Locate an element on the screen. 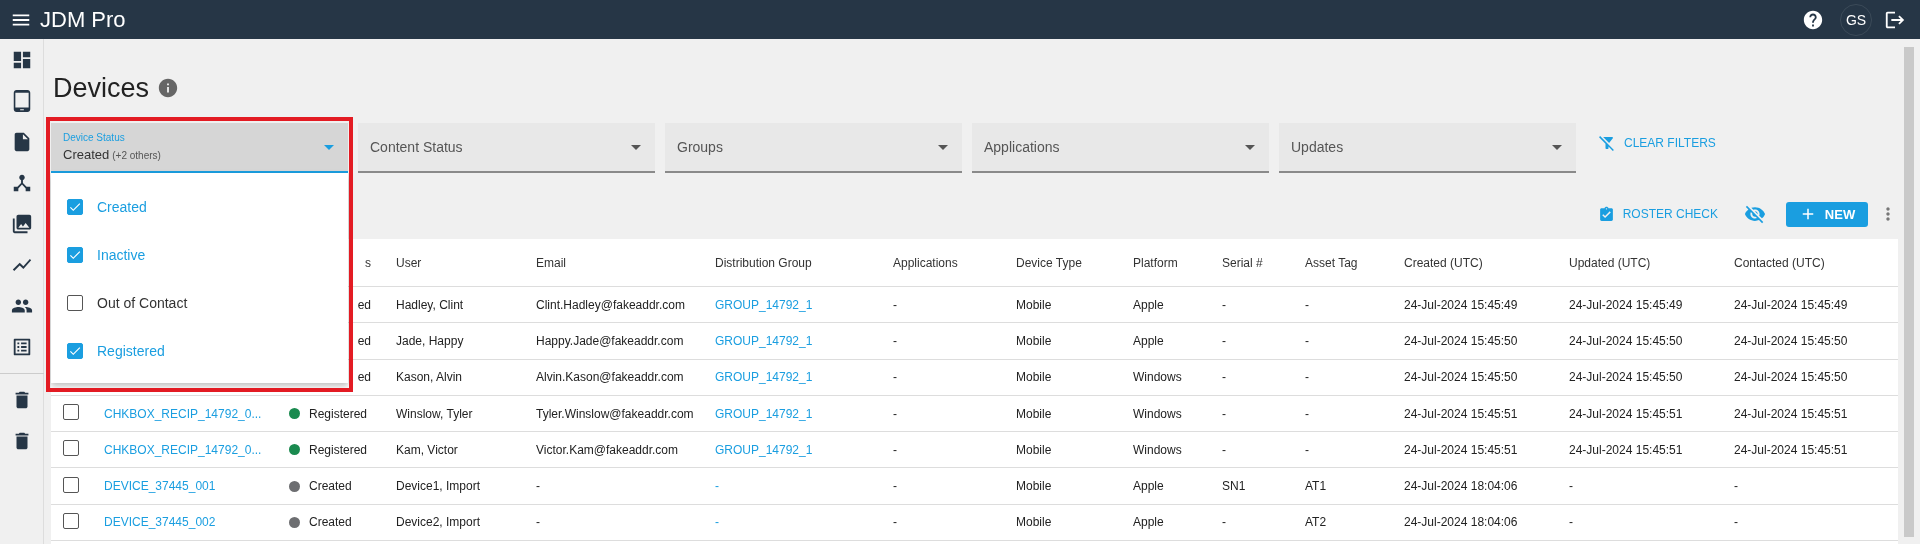 Image resolution: width=1920 pixels, height=544 pixels. column-header: Platform is located at coordinates (1155, 262).